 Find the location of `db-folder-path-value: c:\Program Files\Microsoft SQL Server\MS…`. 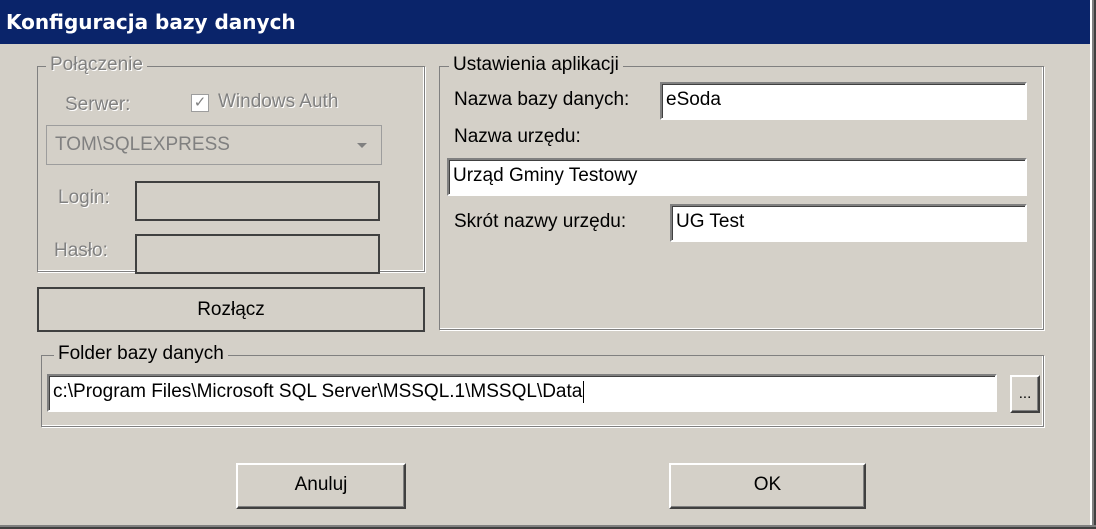

db-folder-path-value: c:\Program Files\Microsoft SQL Server\MS… is located at coordinates (318, 391).